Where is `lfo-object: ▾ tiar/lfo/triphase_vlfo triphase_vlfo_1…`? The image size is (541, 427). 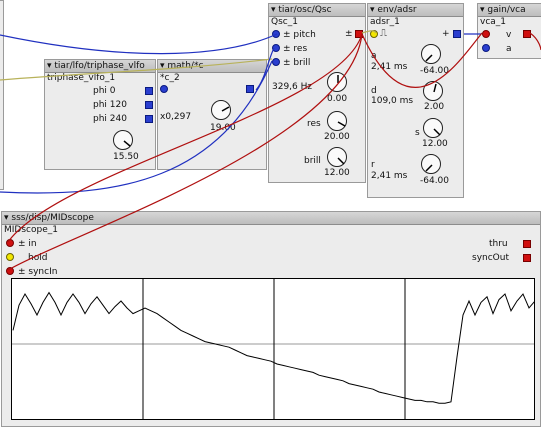
lfo-object: ▾ tiar/lfo/triphase_vlfo triphase_vlfo_1… is located at coordinates (100, 114).